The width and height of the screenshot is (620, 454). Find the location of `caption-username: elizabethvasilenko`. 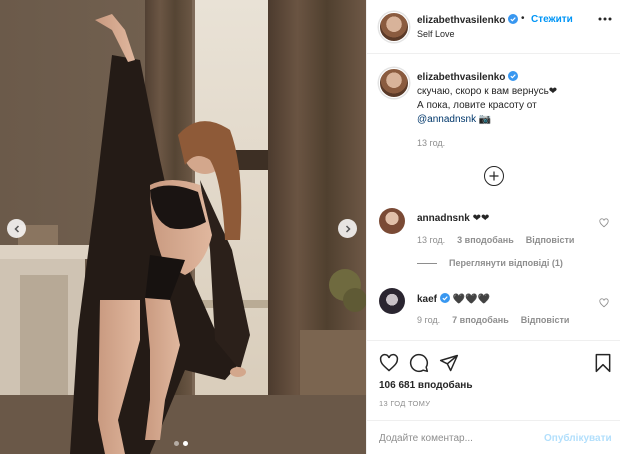

caption-username: elizabethvasilenko is located at coordinates (461, 77).